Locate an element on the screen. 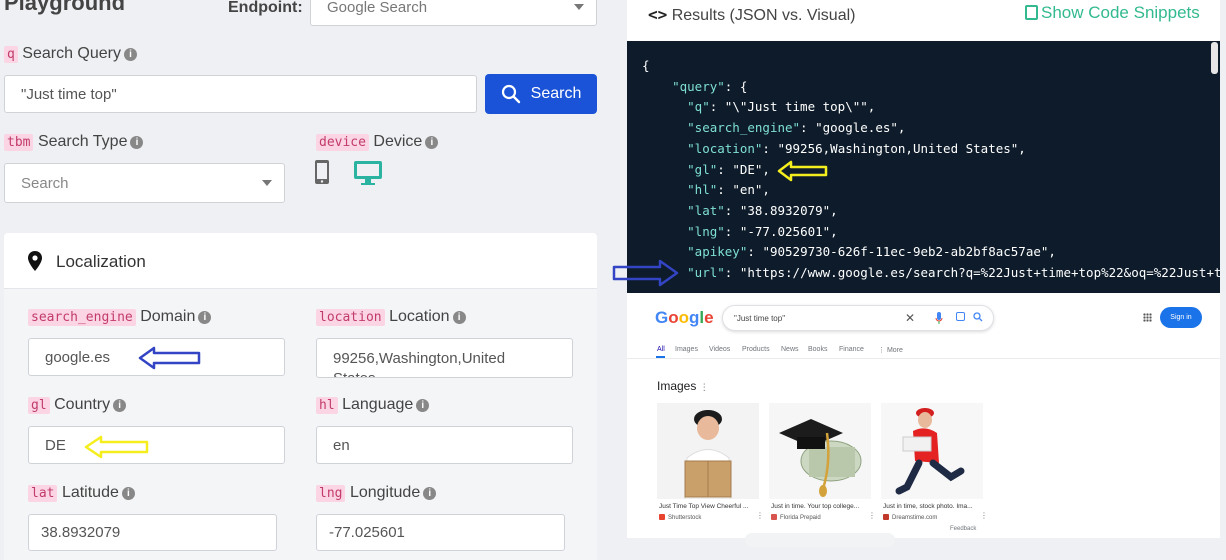 The width and height of the screenshot is (1226, 560). country-input: DE is located at coordinates (156, 445).